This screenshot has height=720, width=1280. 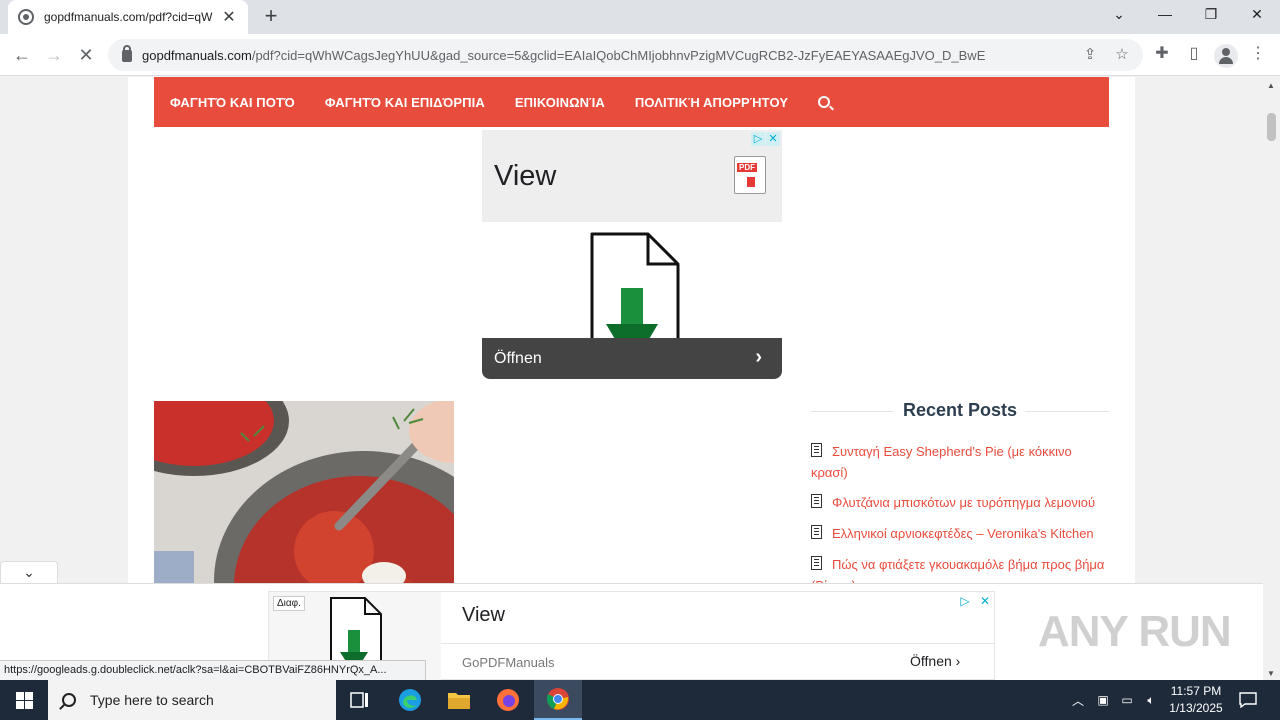 What do you see at coordinates (29, 572) in the screenshot?
I see `collapse-ad-button: ⌄` at bounding box center [29, 572].